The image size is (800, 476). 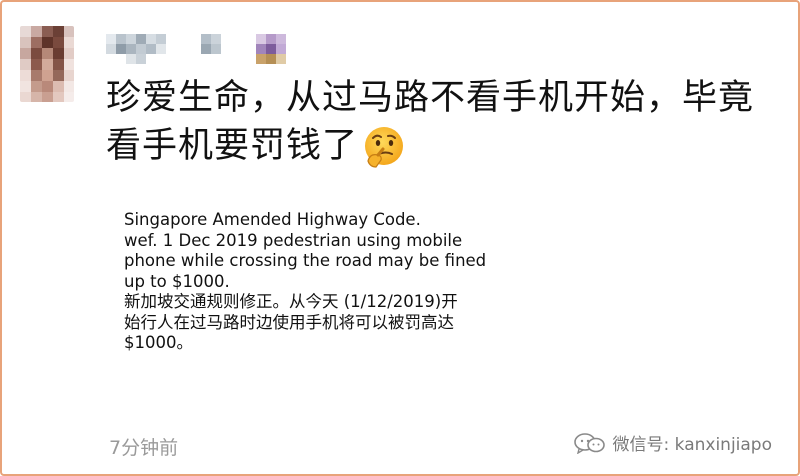 I want to click on notice-line: wef. 1 Dec 2019 pedestrian using mobile, so click(x=293, y=240).